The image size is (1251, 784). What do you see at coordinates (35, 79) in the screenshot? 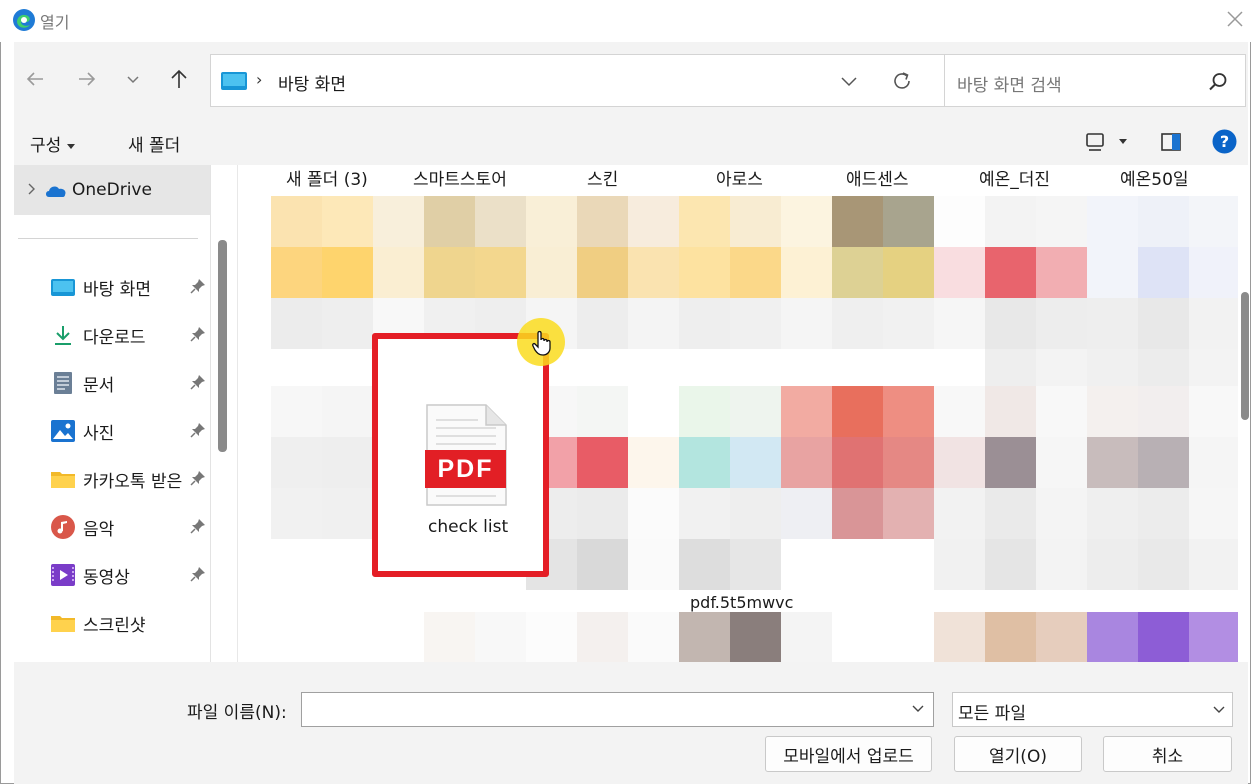
I see `back-button` at bounding box center [35, 79].